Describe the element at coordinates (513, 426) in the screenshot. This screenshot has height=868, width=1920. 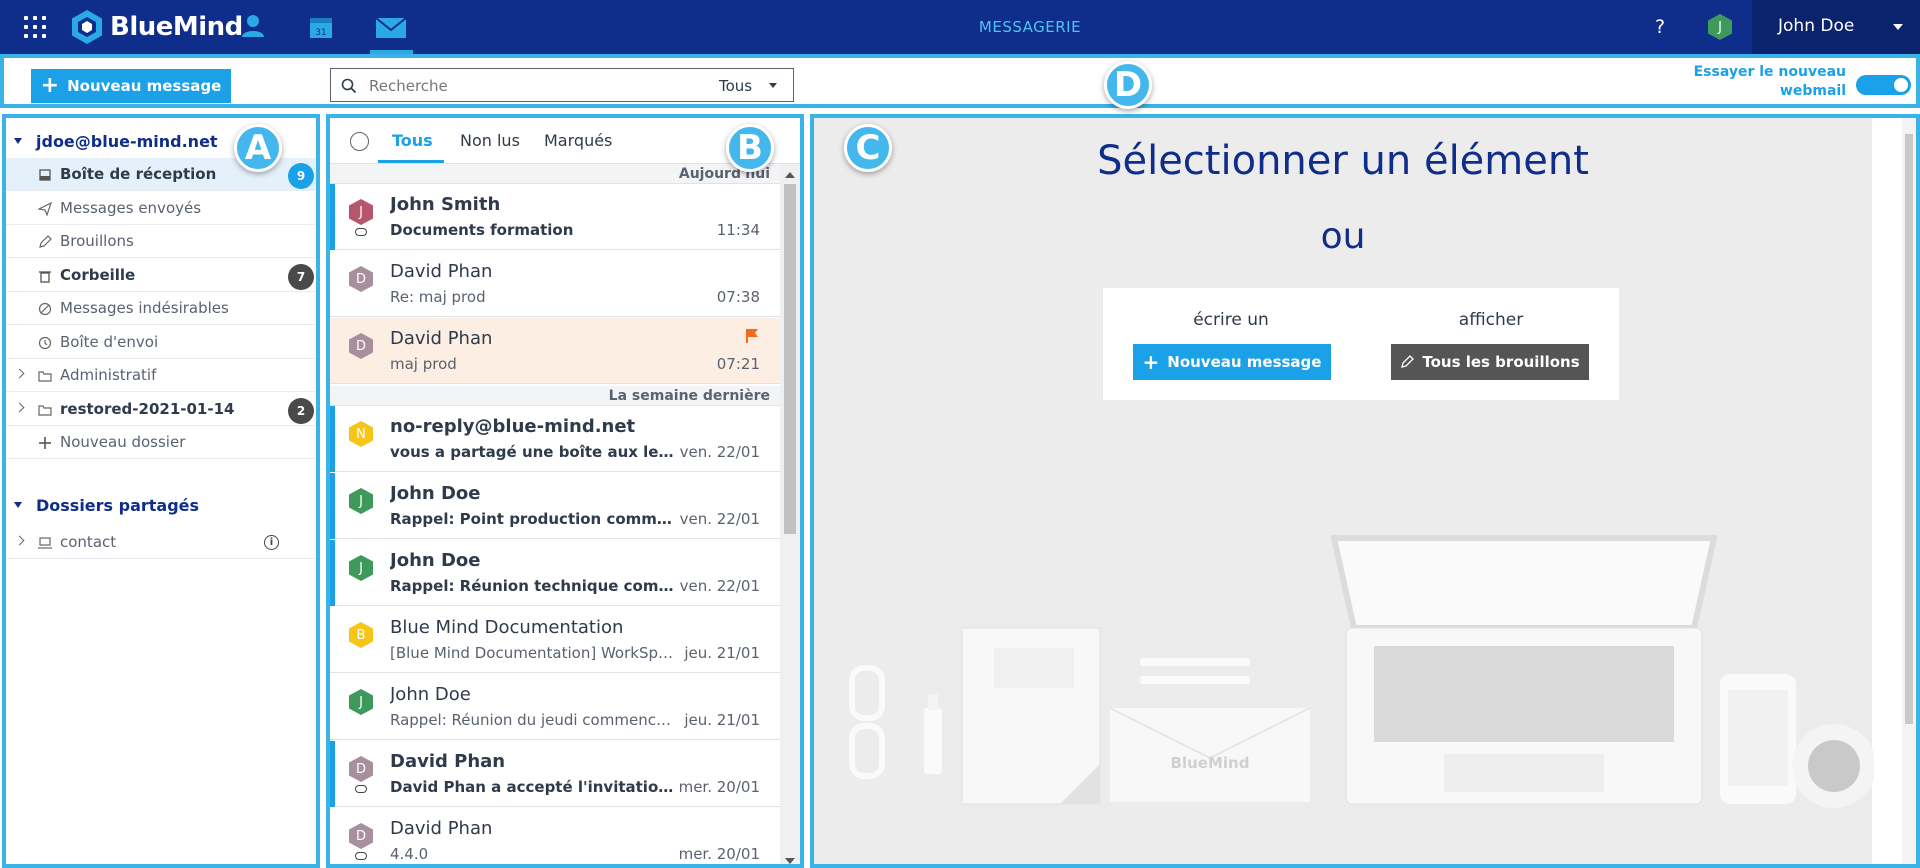
I see `message-sender: no-reply@blue-mind.net` at that location.